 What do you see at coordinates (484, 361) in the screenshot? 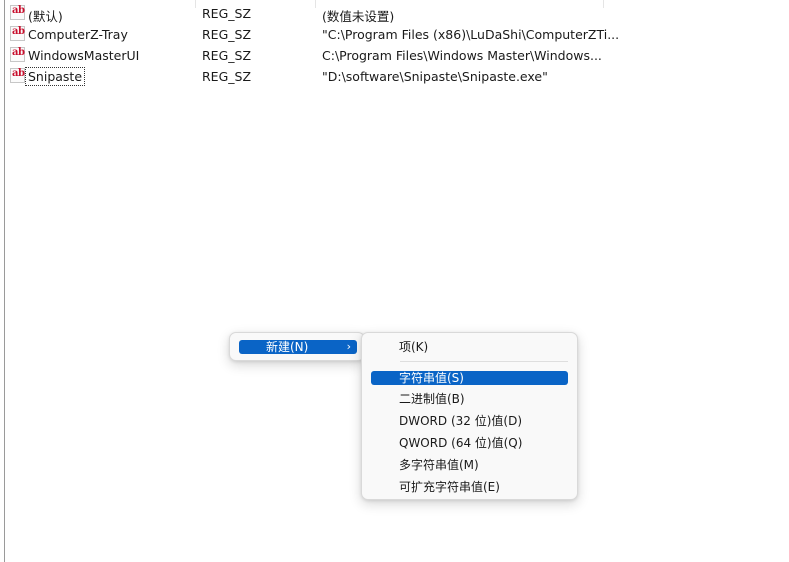
I see `menu-separator` at bounding box center [484, 361].